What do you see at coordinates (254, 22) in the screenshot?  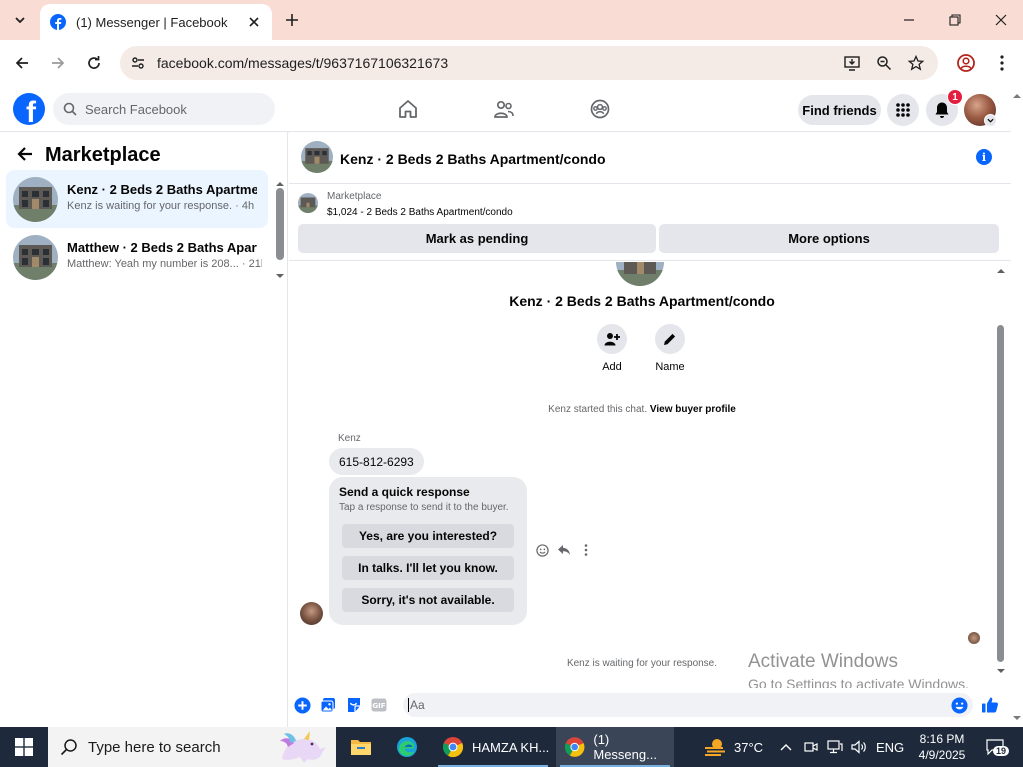 I see `close-tab-button` at bounding box center [254, 22].